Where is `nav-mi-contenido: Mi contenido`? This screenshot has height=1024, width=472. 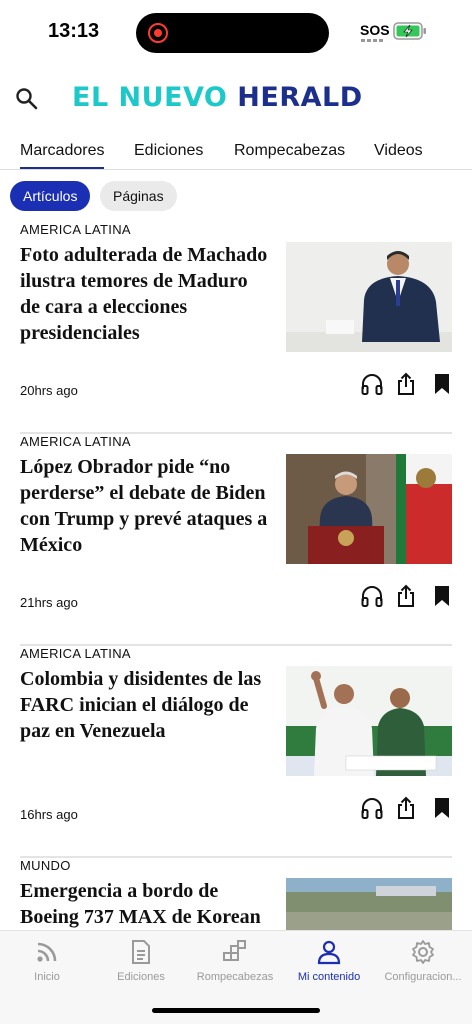
nav-mi-contenido: Mi contenido is located at coordinates (329, 961).